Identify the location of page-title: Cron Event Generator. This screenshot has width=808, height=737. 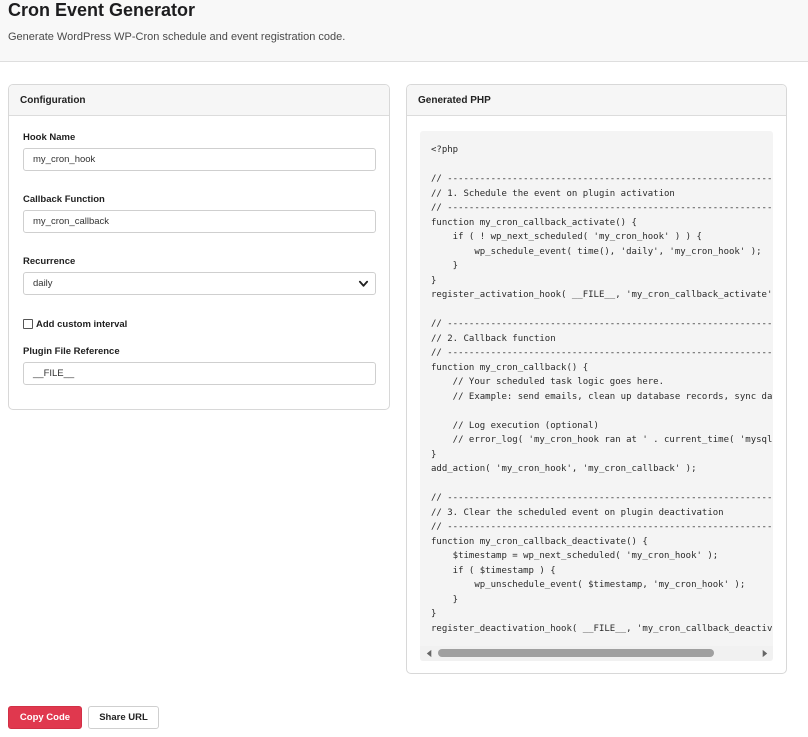
(102, 10).